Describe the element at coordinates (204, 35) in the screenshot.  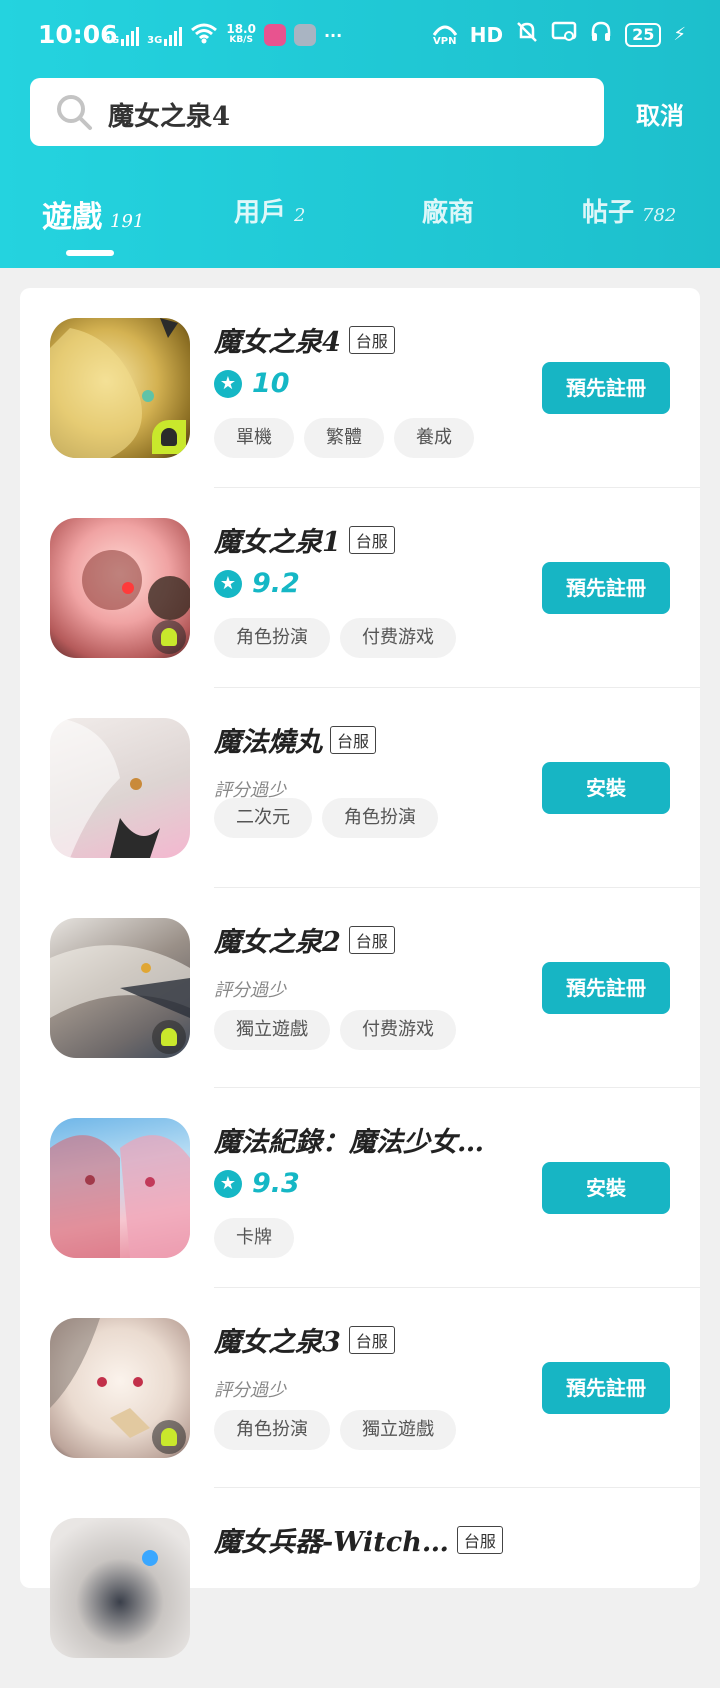
I see `wifi-icon` at that location.